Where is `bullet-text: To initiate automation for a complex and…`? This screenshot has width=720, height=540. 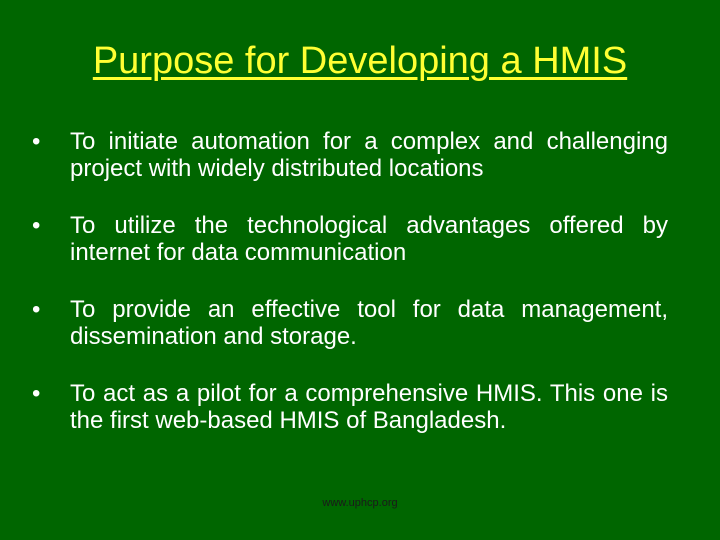
bullet-text: To initiate automation for a complex and… is located at coordinates (369, 155).